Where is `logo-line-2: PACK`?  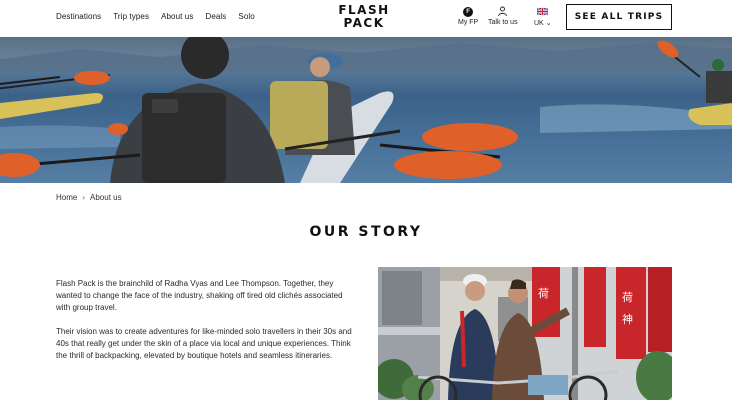 logo-line-2: PACK is located at coordinates (364, 23).